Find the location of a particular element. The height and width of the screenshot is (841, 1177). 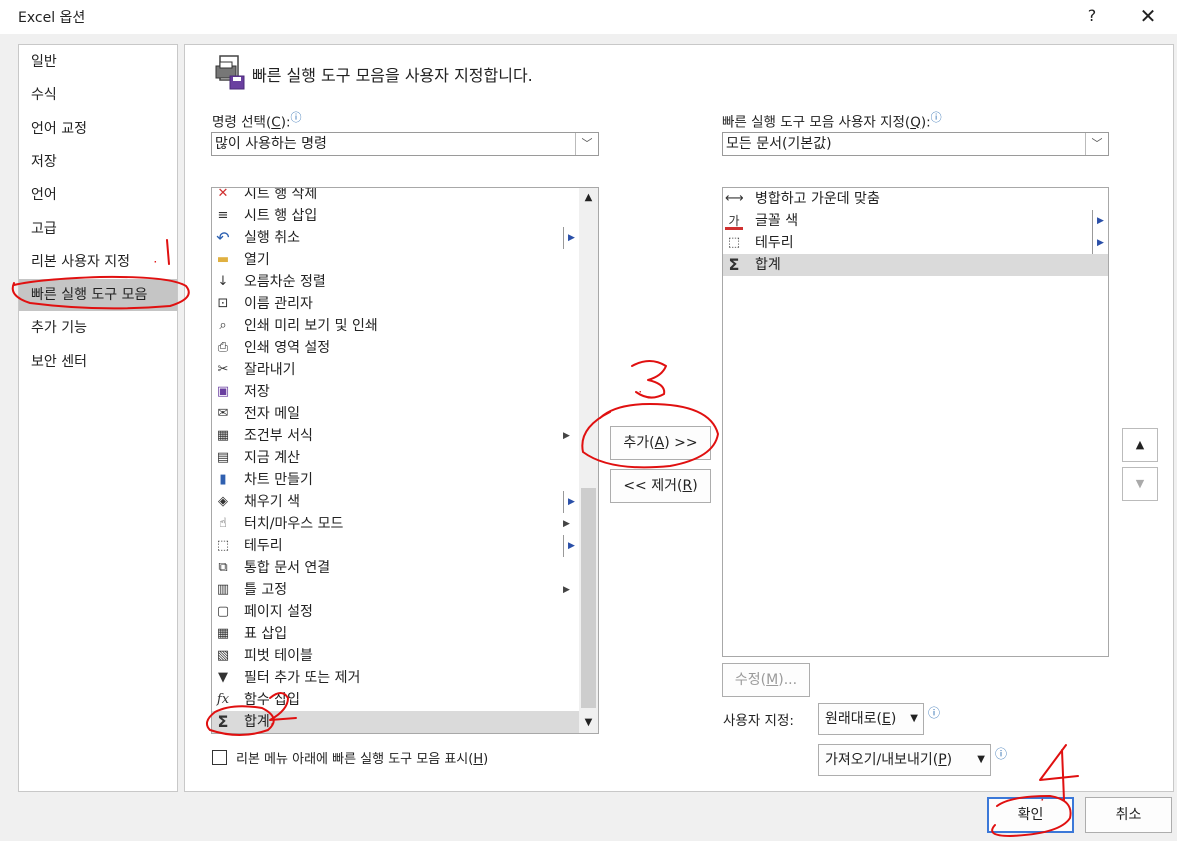

qat-item-label: 글꼴 색 is located at coordinates (777, 221).